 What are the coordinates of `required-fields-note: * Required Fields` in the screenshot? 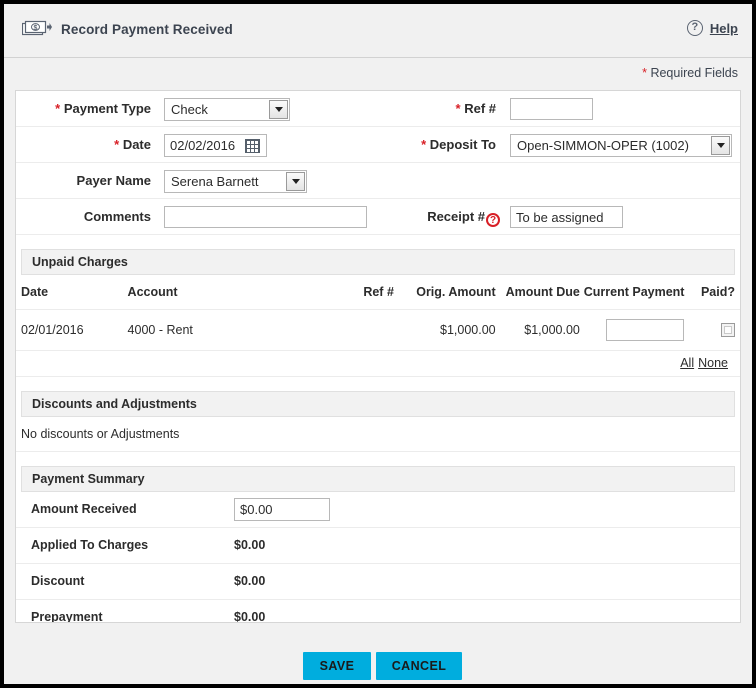 It's located at (690, 73).